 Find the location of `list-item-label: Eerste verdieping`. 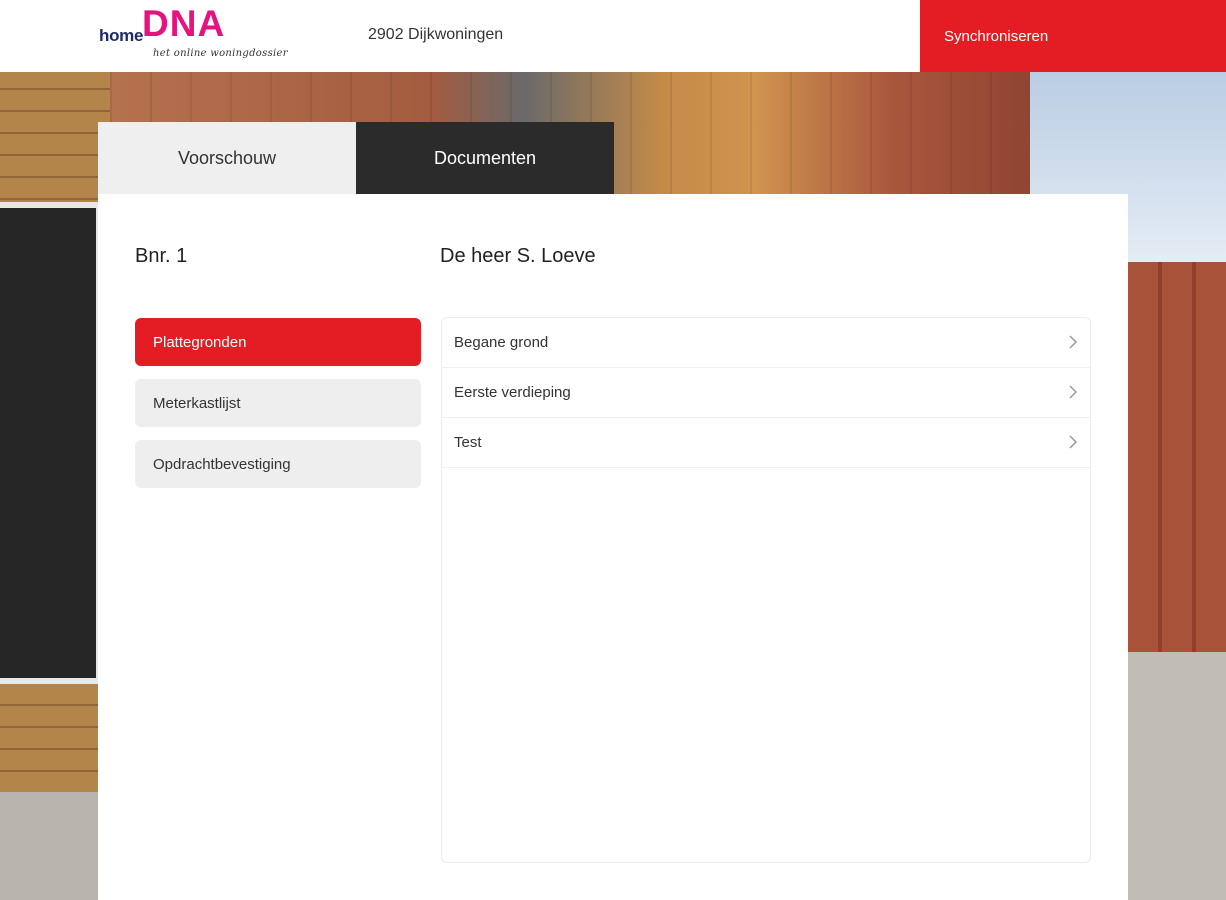

list-item-label: Eerste verdieping is located at coordinates (512, 392).